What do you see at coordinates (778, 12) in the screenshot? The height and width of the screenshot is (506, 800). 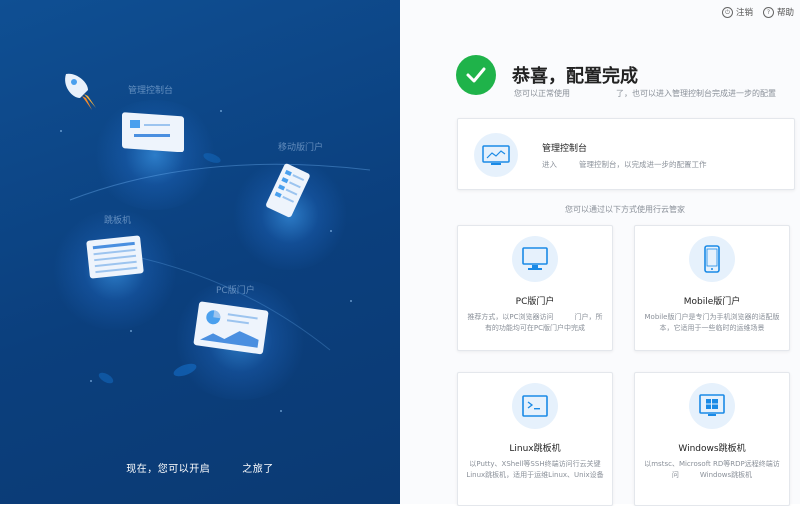 I see `help-button: ? 帮助` at bounding box center [778, 12].